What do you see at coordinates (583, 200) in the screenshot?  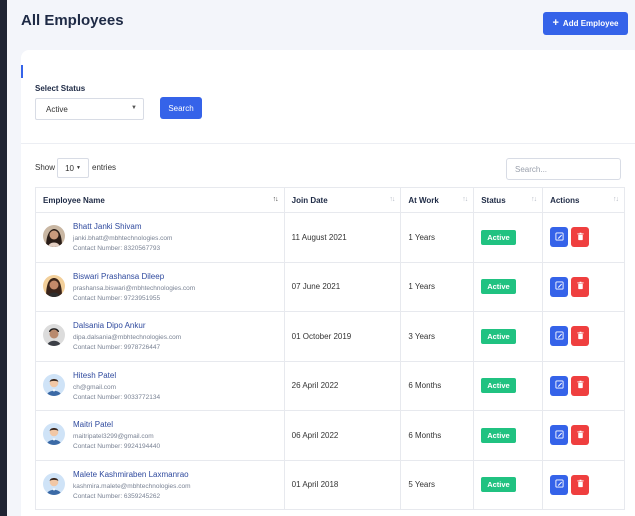 I see `col-actions: Actions ↑↓` at bounding box center [583, 200].